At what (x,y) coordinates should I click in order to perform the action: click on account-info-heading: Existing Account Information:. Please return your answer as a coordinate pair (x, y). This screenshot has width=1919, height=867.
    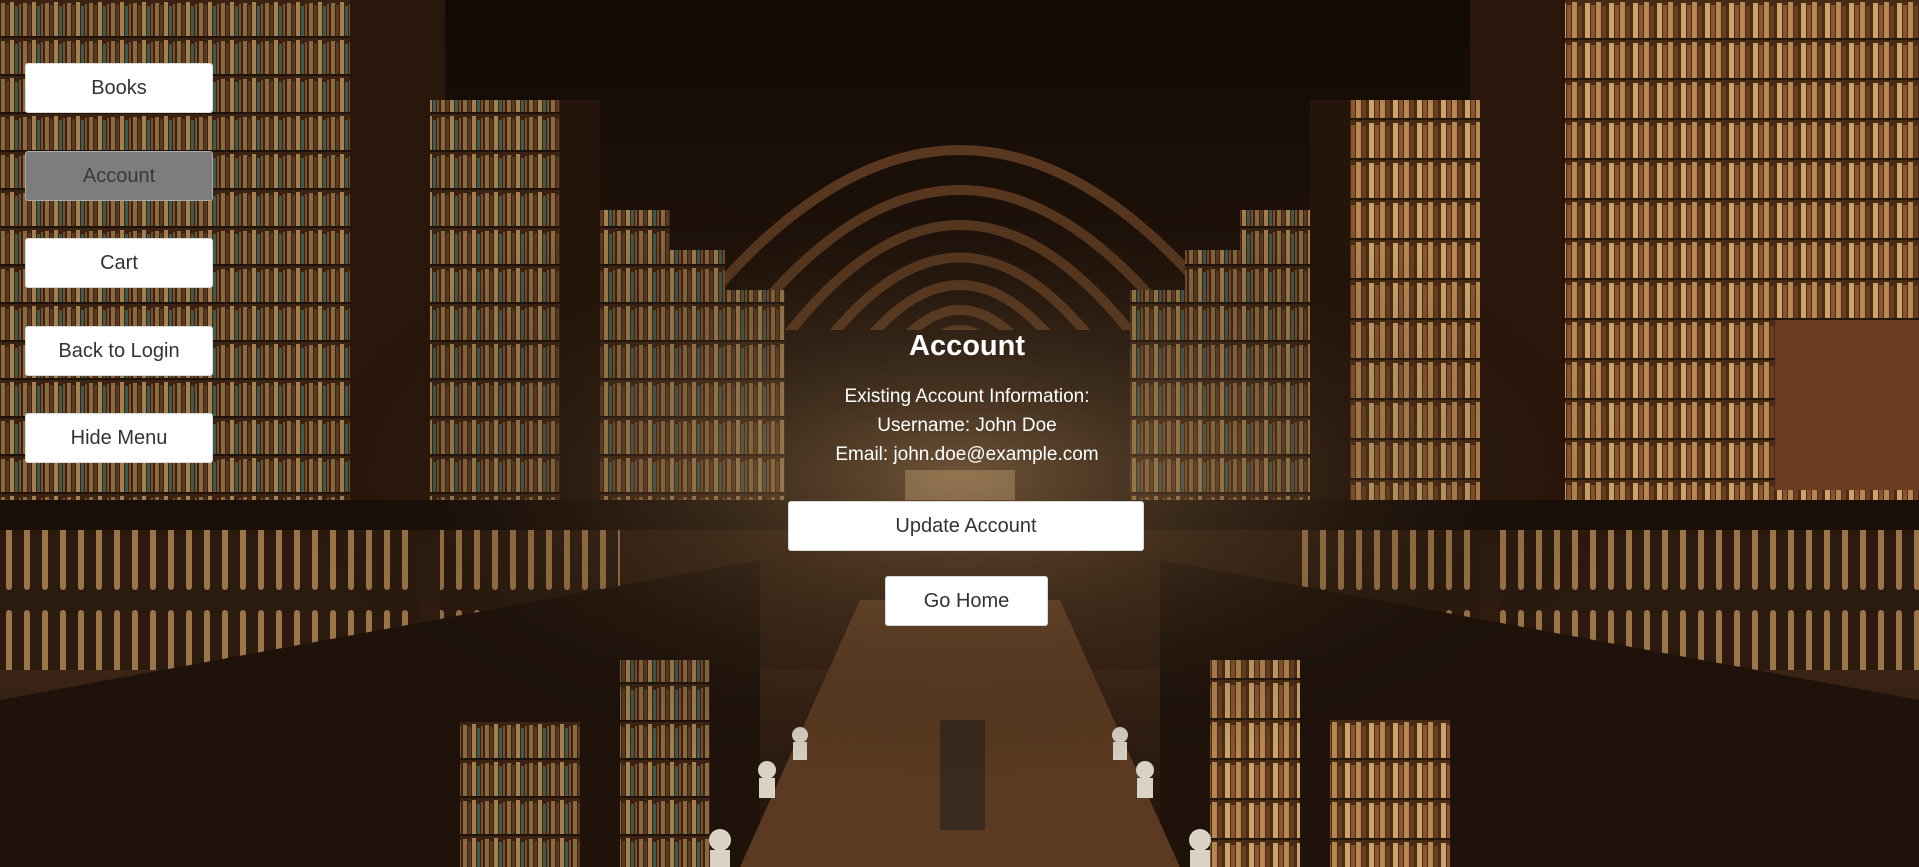
    Looking at the image, I should click on (967, 396).